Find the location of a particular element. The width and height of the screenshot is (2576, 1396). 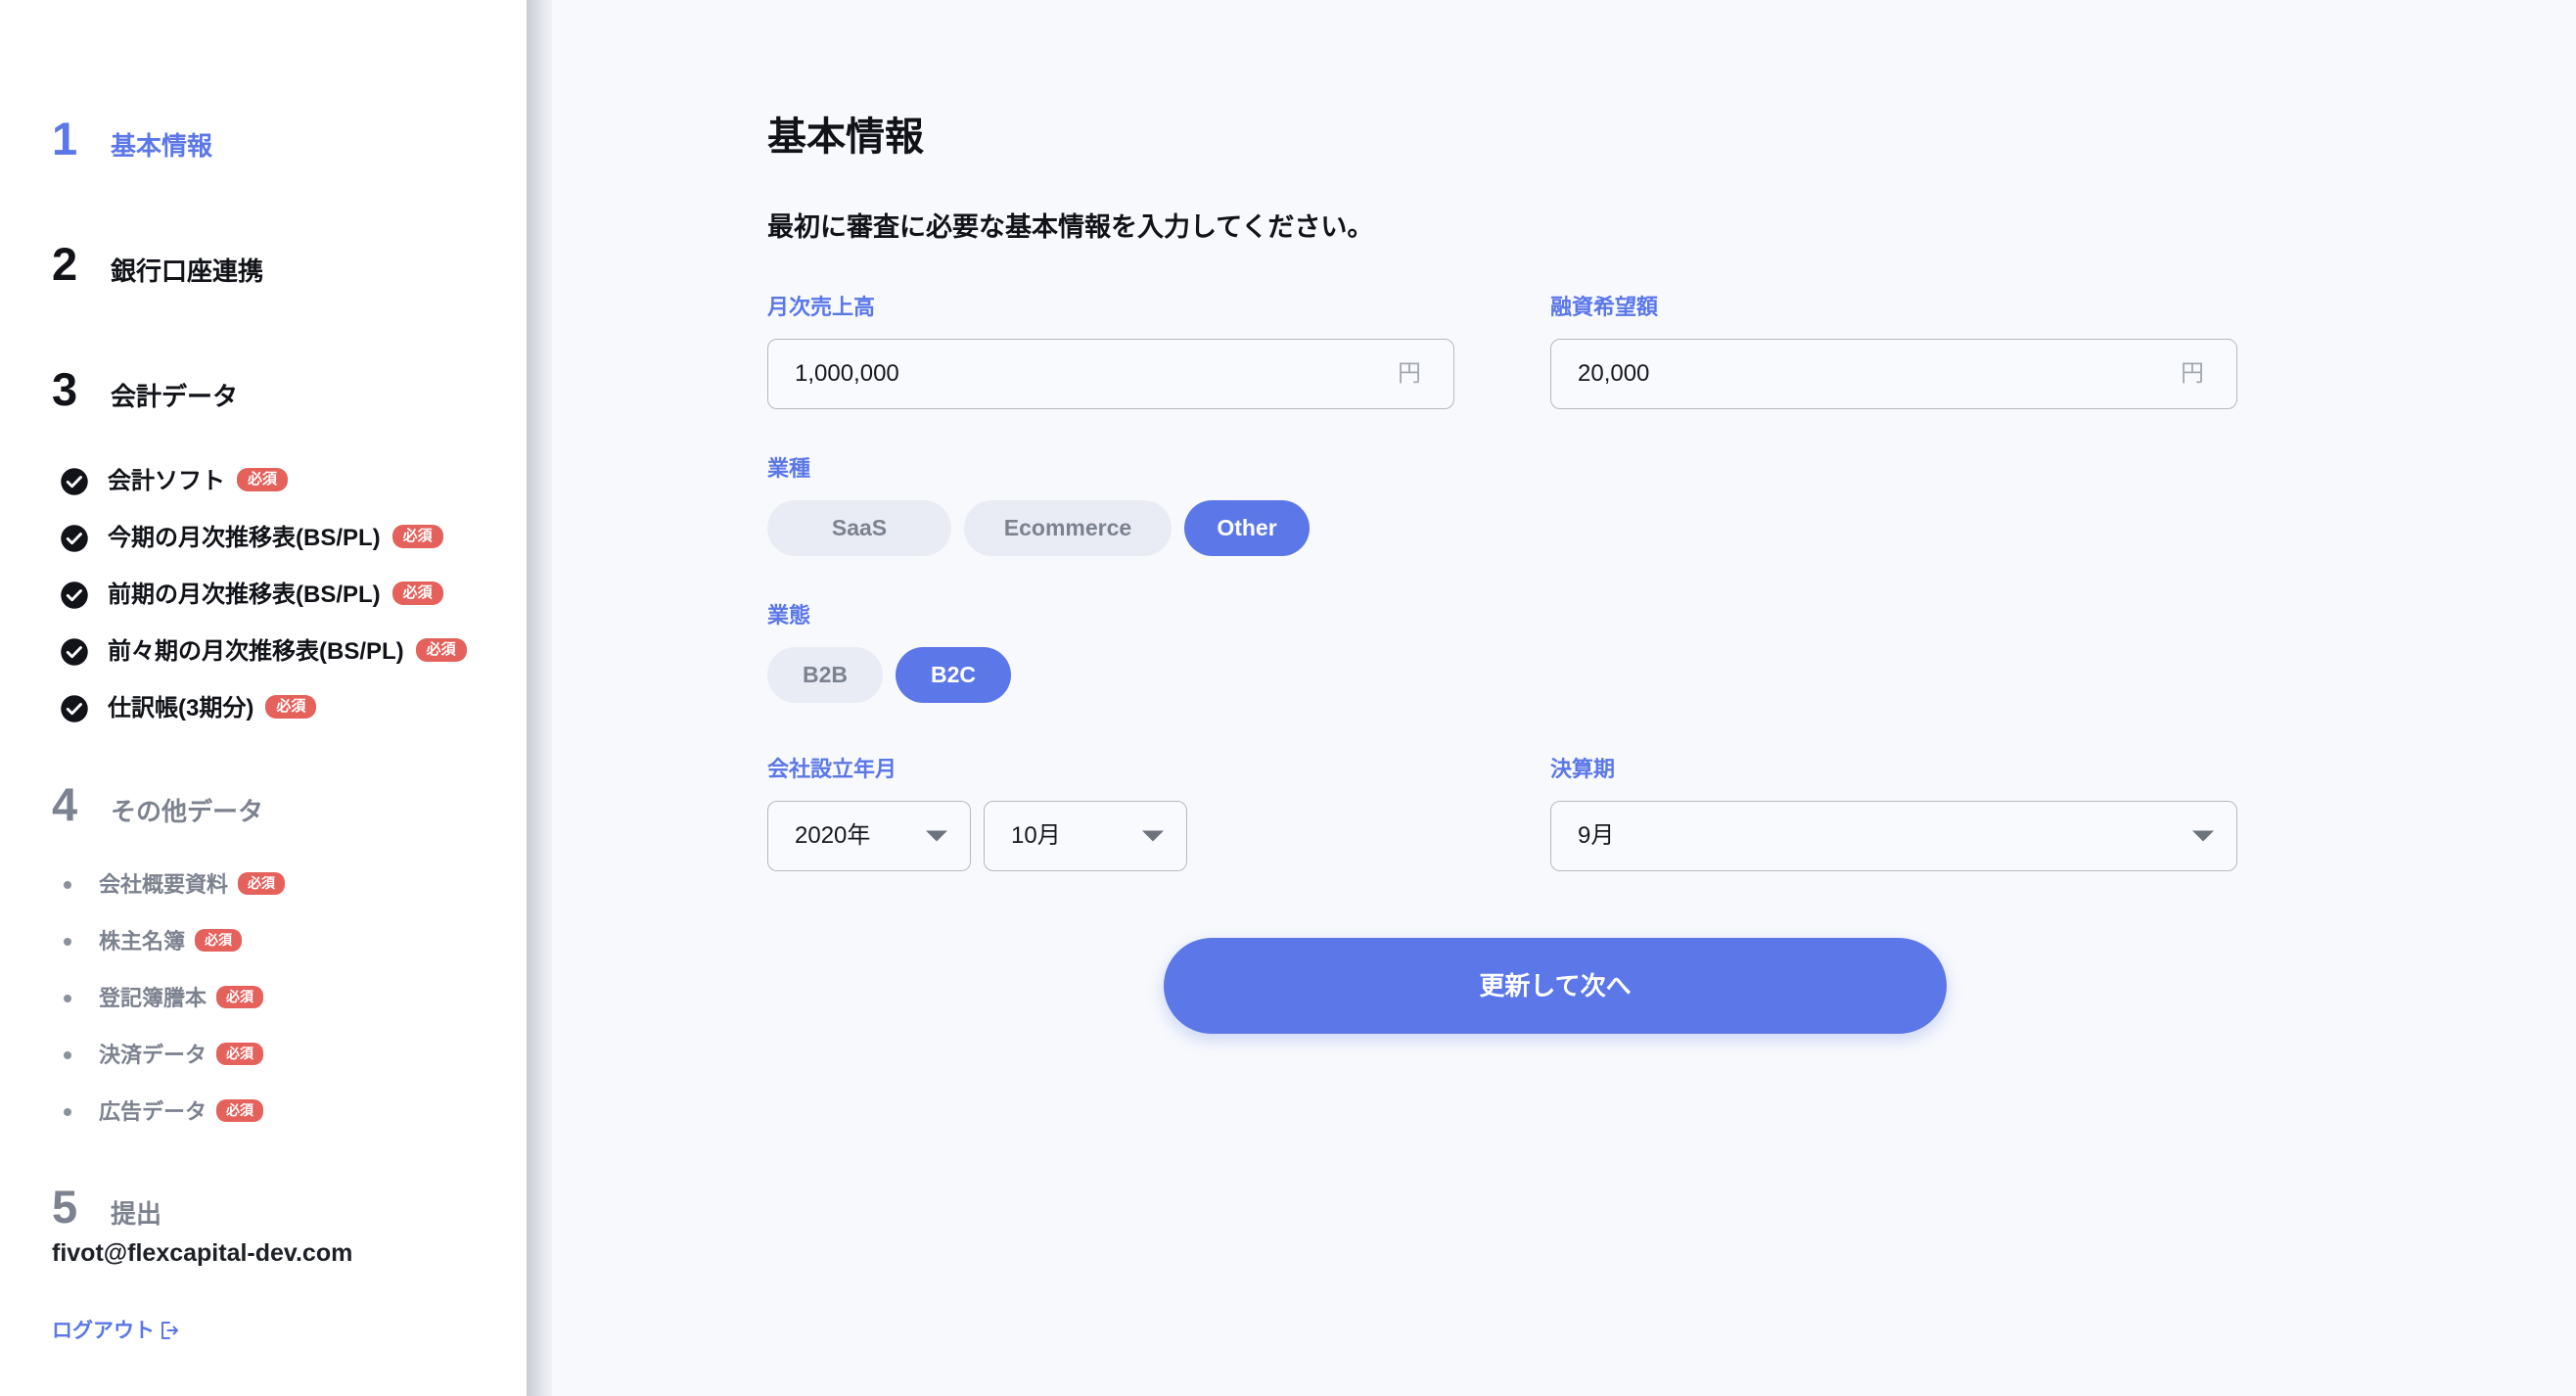

list-item: 株主名簿 必須 is located at coordinates (296, 941).